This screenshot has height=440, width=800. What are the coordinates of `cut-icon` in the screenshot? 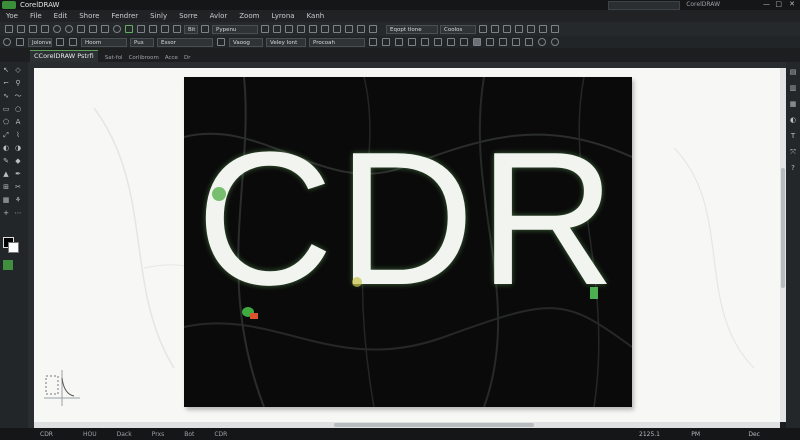 It's located at (81, 29).